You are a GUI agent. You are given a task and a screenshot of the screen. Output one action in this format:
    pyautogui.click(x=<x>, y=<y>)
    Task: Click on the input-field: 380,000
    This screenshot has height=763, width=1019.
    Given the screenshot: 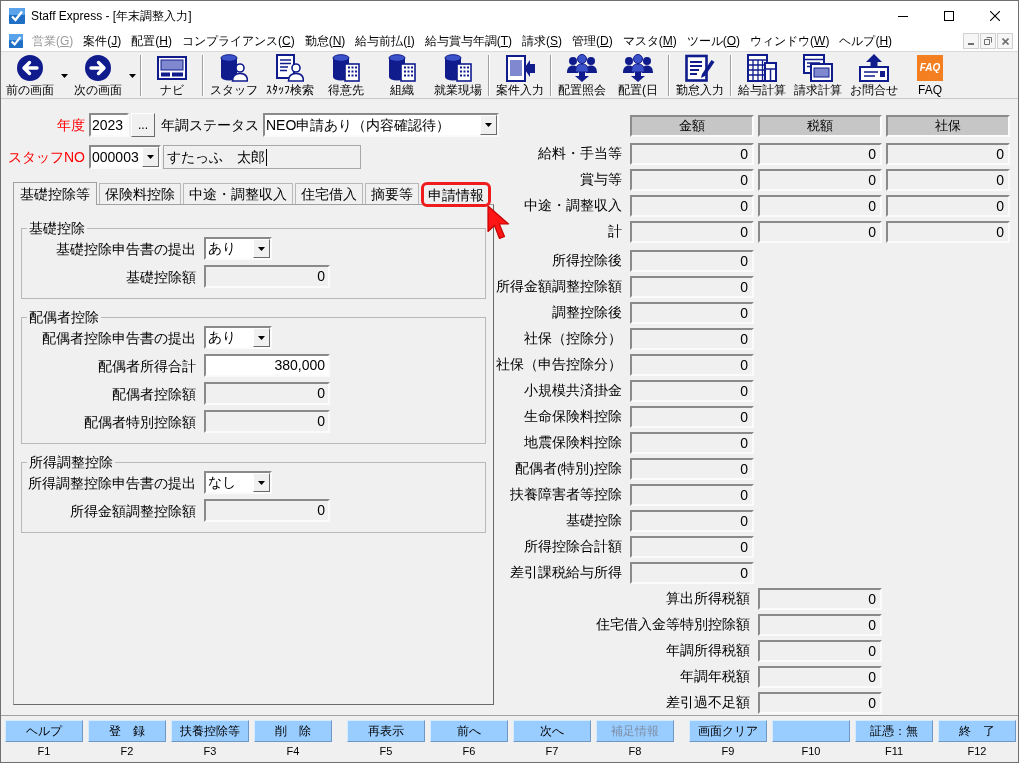 What is the action you would take?
    pyautogui.click(x=267, y=365)
    